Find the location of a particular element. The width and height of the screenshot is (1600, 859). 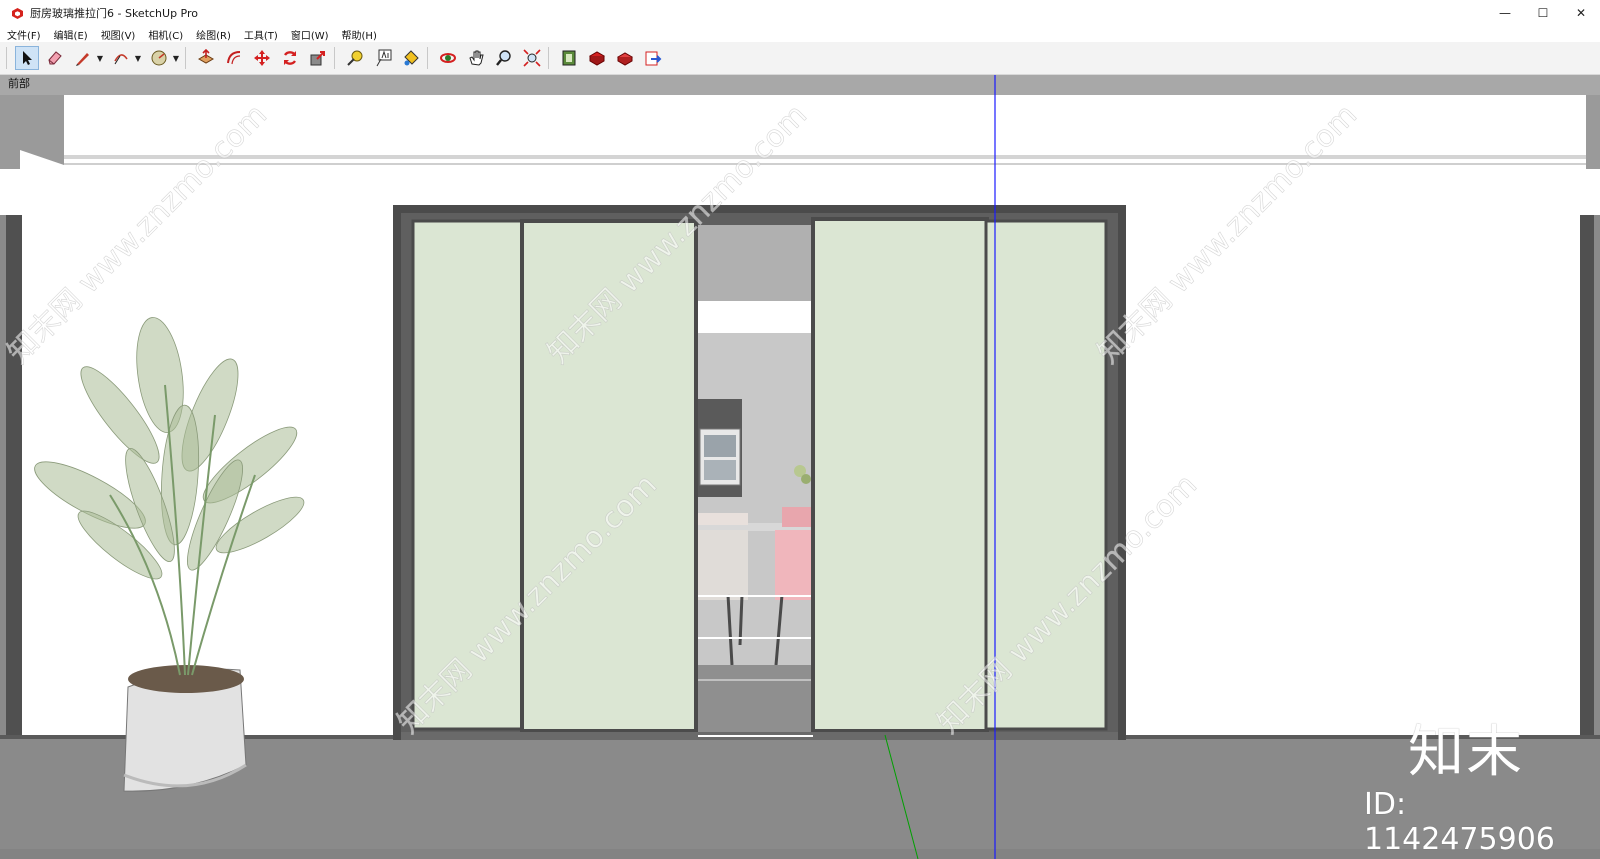

layout-button is located at coordinates (625, 58).